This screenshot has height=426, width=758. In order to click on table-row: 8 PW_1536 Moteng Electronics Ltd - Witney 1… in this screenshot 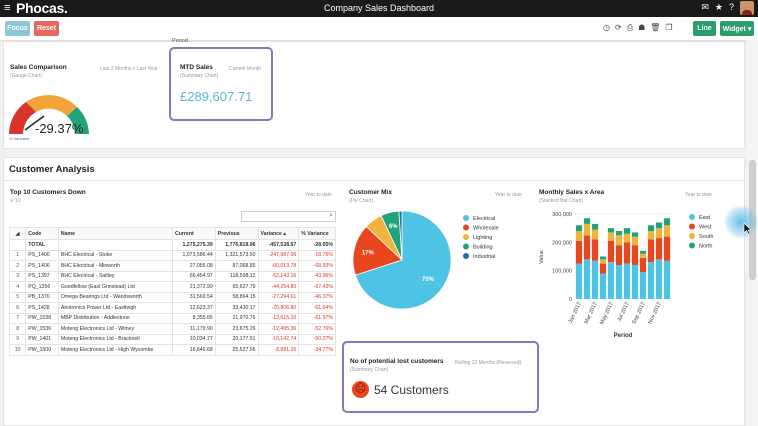, I will do `click(172, 329)`.